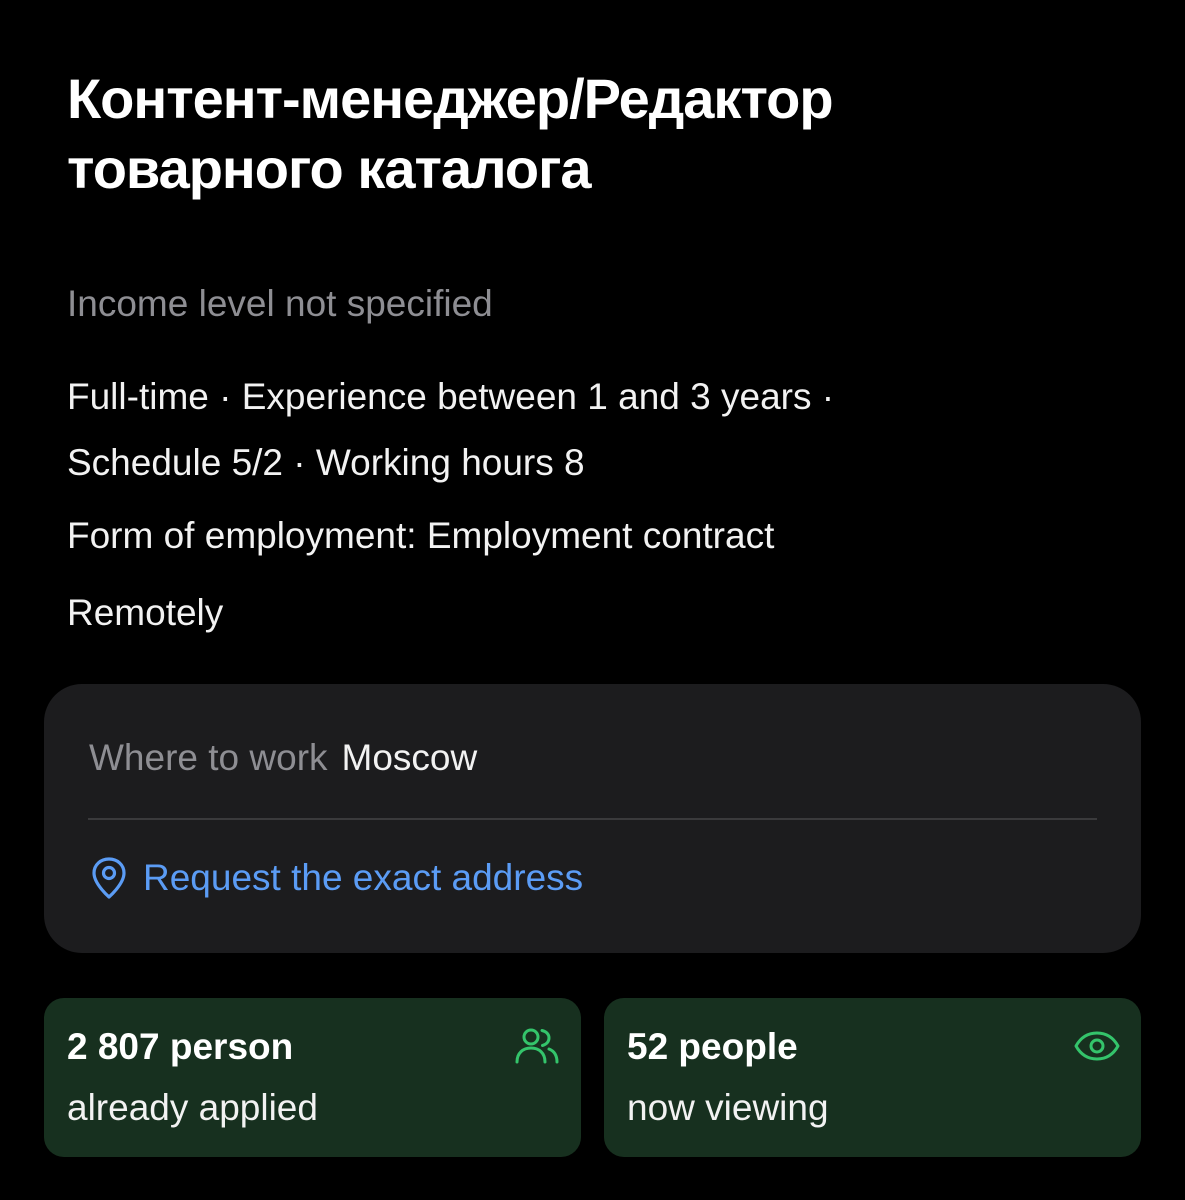 The image size is (1185, 1200). What do you see at coordinates (450, 98) in the screenshot?
I see `vacancy-title-line: Контент-менеджер/Редактор` at bounding box center [450, 98].